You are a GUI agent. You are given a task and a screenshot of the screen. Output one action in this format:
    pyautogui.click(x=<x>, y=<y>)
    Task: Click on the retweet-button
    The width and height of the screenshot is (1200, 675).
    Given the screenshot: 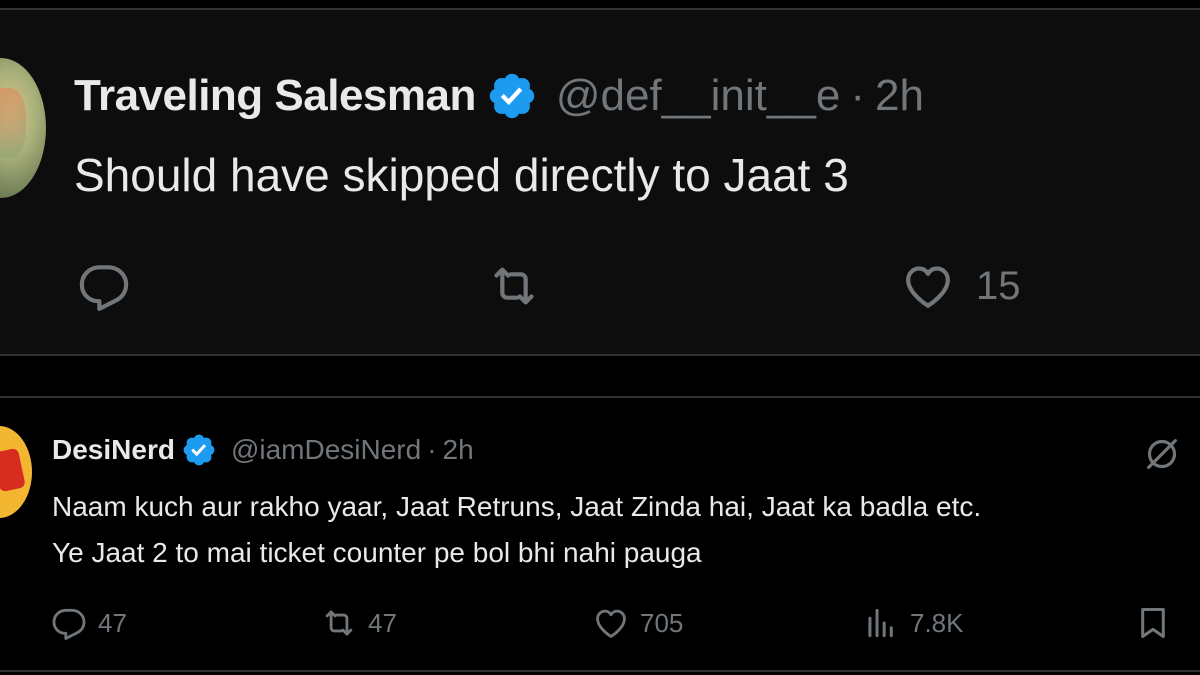 What is the action you would take?
    pyautogui.click(x=514, y=286)
    